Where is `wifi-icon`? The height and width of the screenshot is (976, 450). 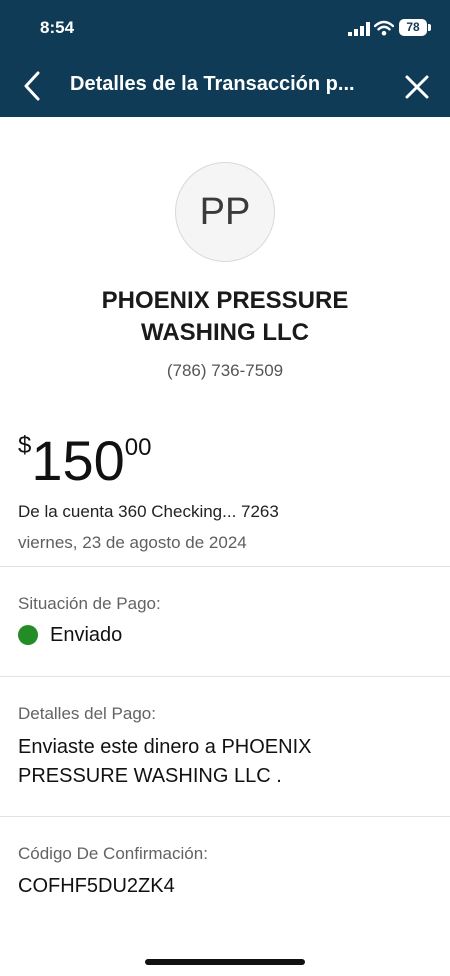
wifi-icon is located at coordinates (384, 28).